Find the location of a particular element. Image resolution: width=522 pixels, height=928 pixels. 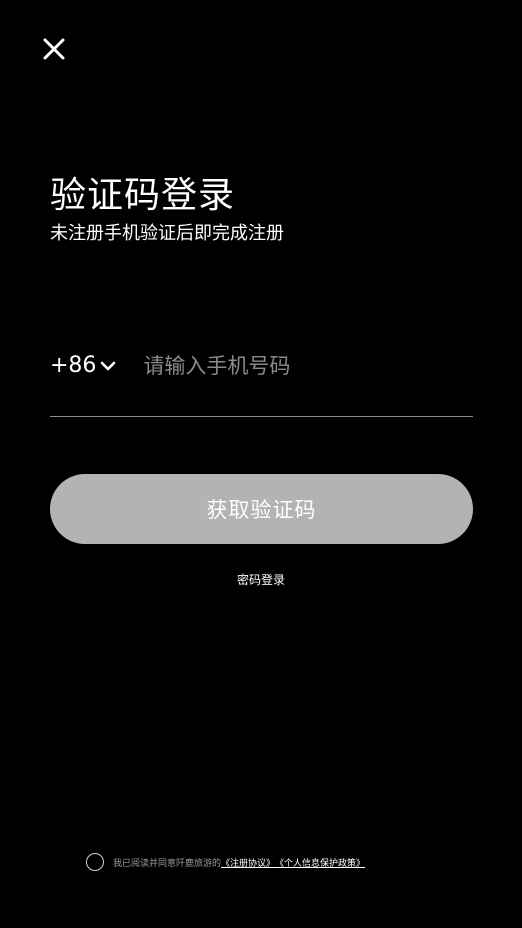

close-button is located at coordinates (54, 49).